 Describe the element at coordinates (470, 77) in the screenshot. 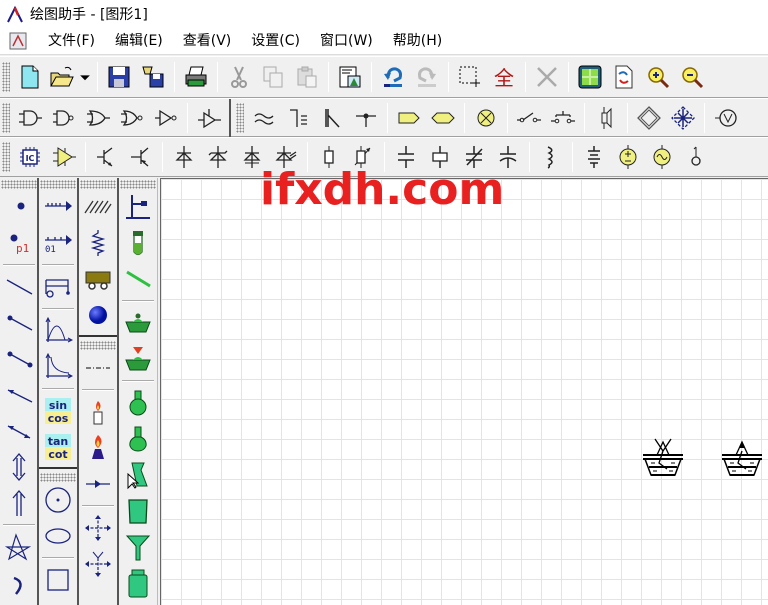

I see `select-region-button` at that location.